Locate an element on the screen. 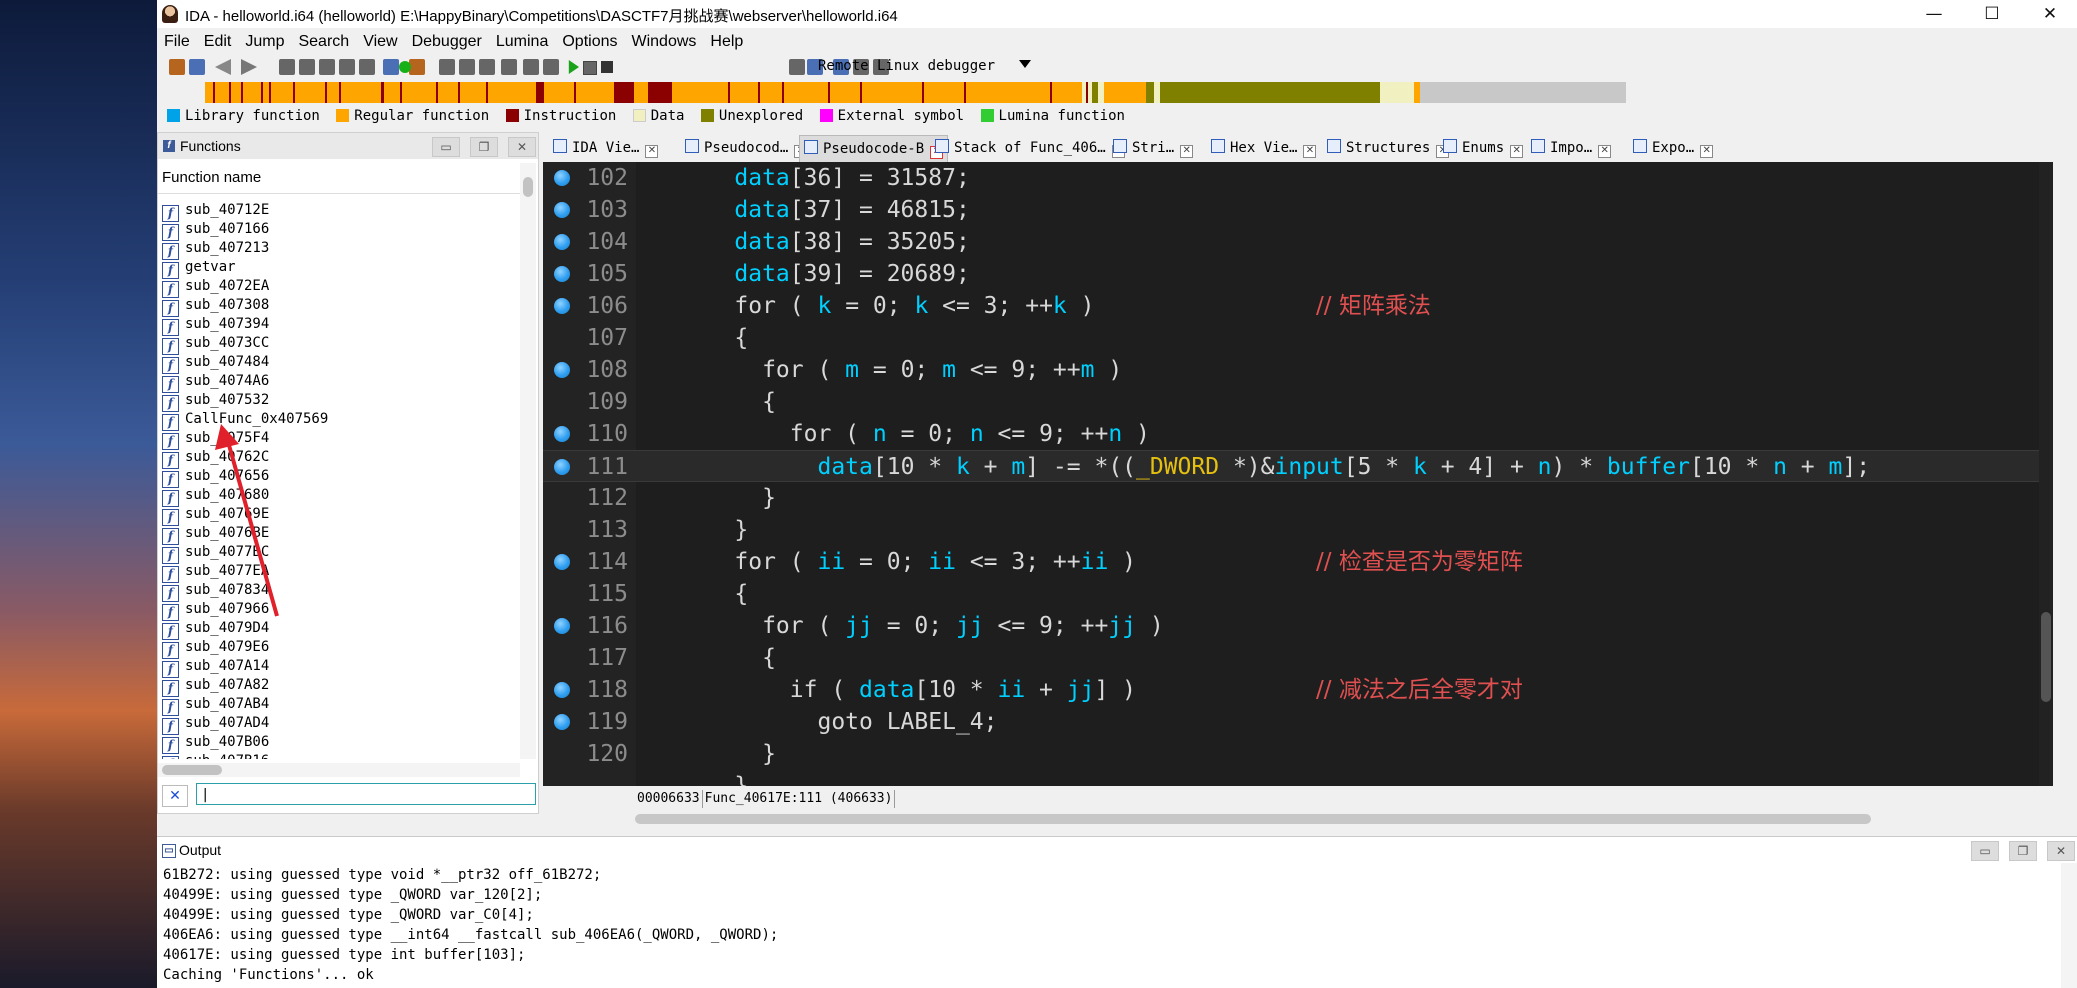 This screenshot has height=988, width=2077. function-list-item: f sub_407B16 is located at coordinates (347, 755).